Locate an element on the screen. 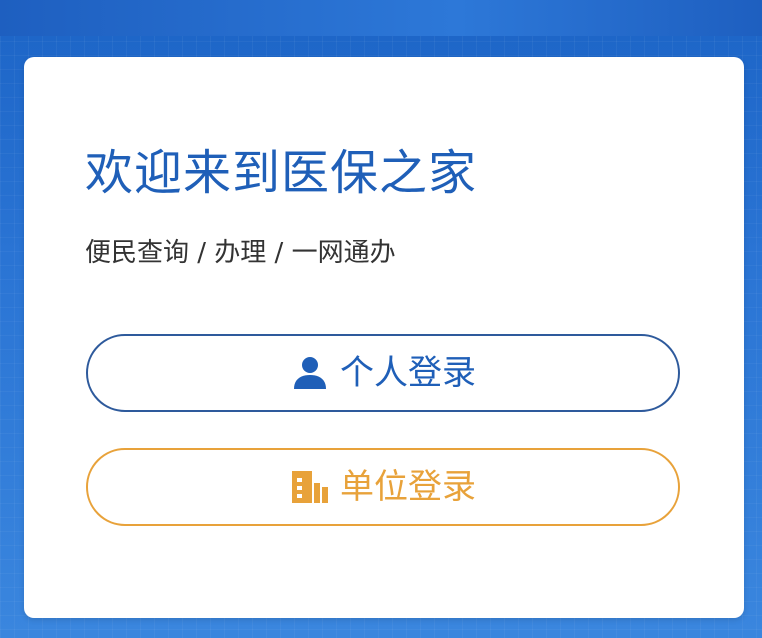 This screenshot has width=762, height=638. welcome-subtitle: 便民查询 / 办理 / 一网通办 is located at coordinates (240, 253).